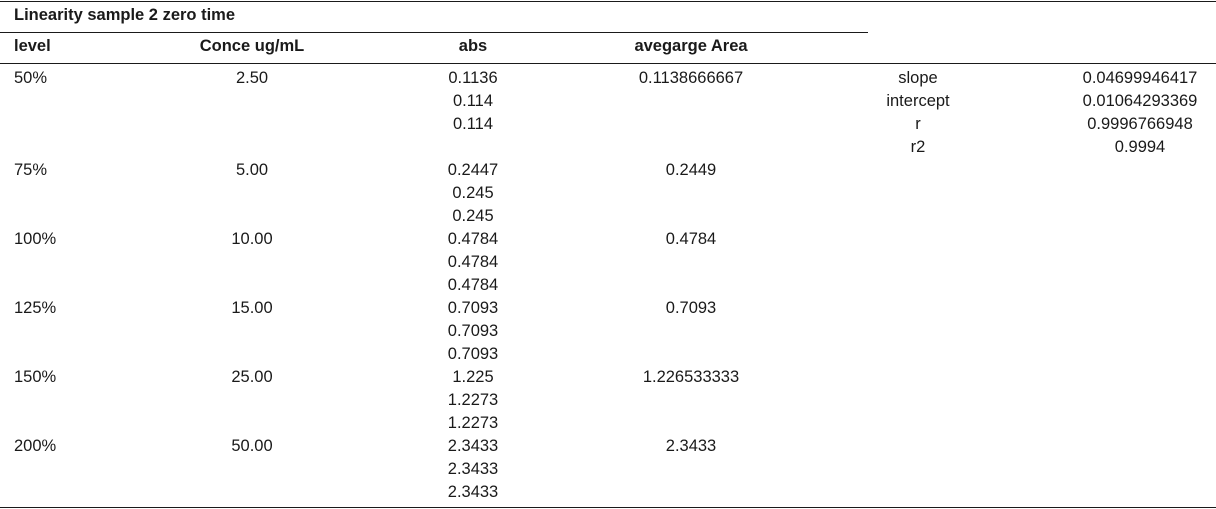  I want to click on stat-label-r2: r2, so click(918, 147).